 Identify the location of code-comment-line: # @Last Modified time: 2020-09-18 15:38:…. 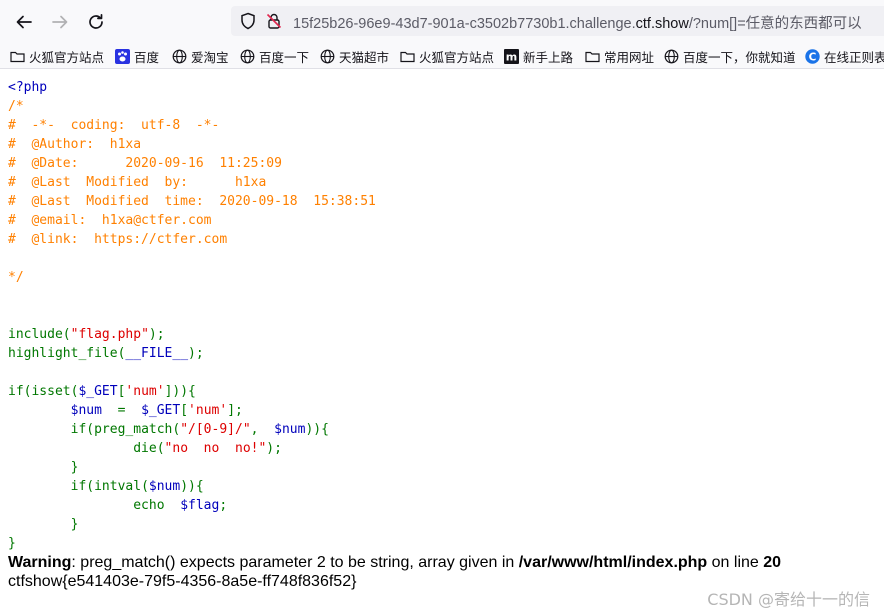
(192, 201).